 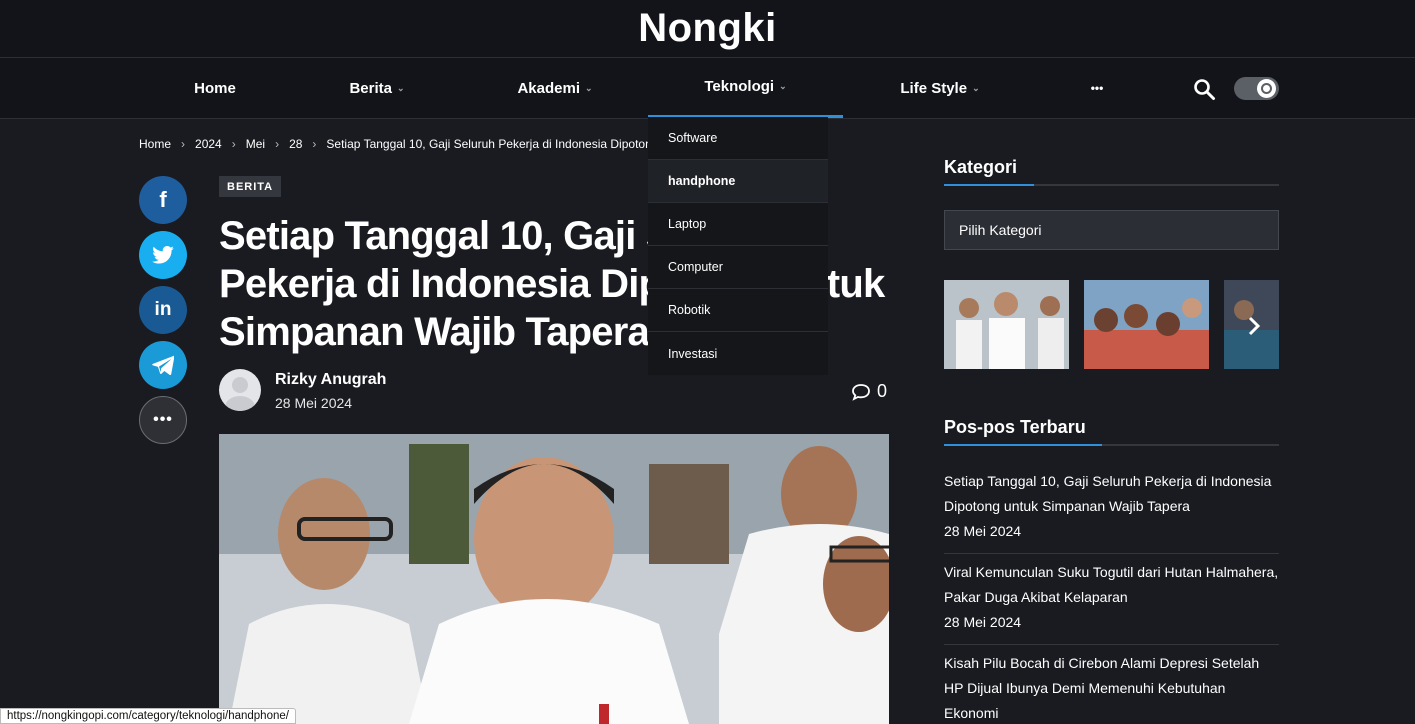 I want to click on author-avatar, so click(x=240, y=390).